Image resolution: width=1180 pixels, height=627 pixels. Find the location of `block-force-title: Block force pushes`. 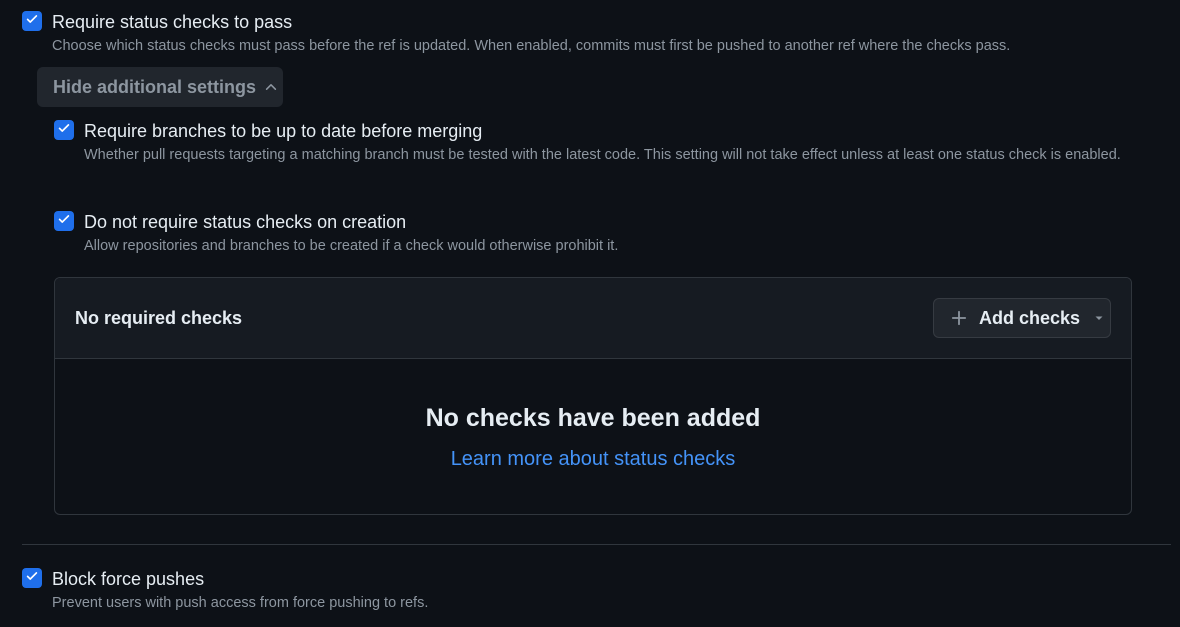

block-force-title: Block force pushes is located at coordinates (128, 579).